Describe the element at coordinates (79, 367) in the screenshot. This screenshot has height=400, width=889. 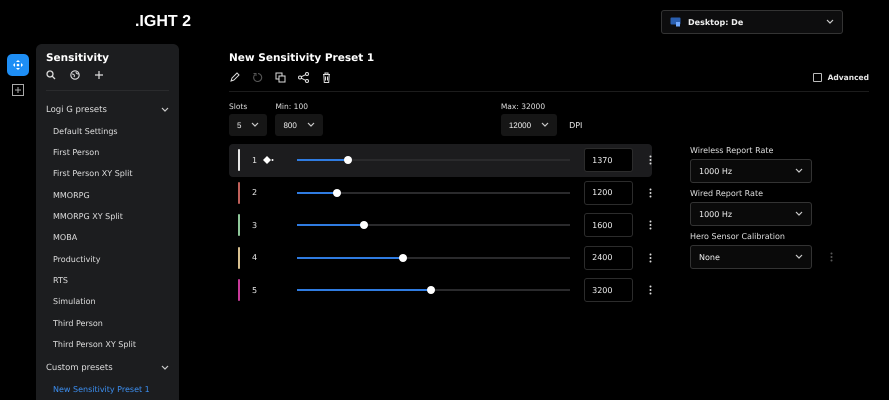
I see `group-header: Custom presets` at that location.